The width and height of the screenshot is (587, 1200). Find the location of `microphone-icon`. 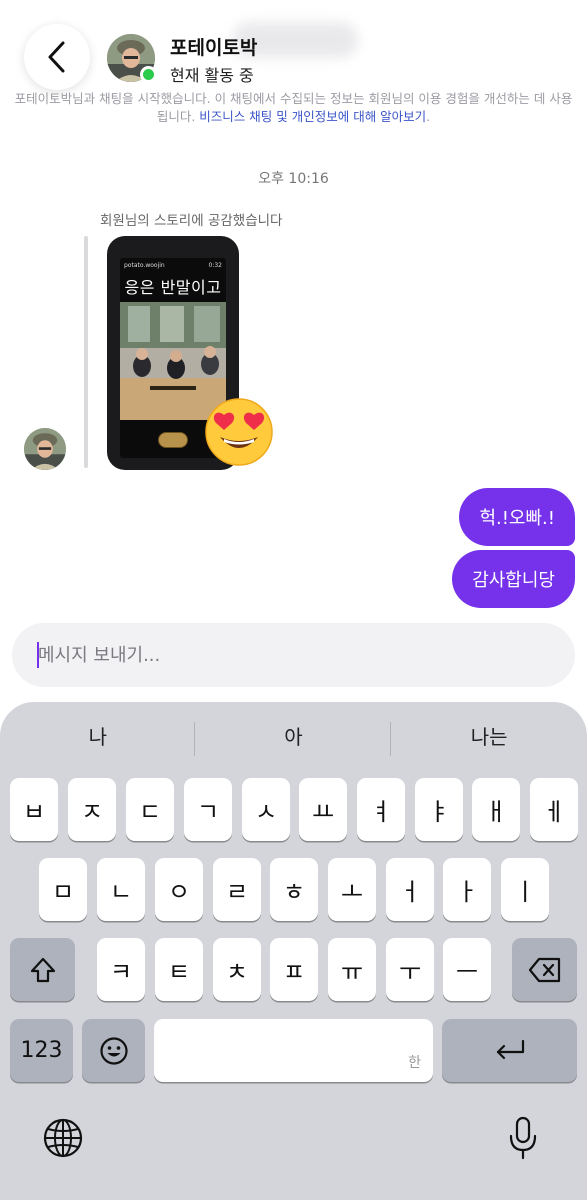

microphone-icon is located at coordinates (523, 1138).